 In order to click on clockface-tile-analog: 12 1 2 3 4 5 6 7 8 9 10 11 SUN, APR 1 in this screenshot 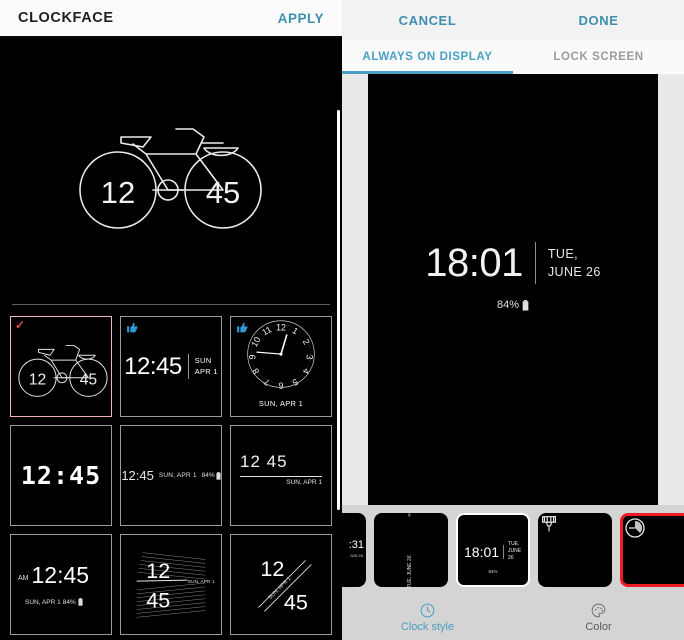, I will do `click(281, 366)`.